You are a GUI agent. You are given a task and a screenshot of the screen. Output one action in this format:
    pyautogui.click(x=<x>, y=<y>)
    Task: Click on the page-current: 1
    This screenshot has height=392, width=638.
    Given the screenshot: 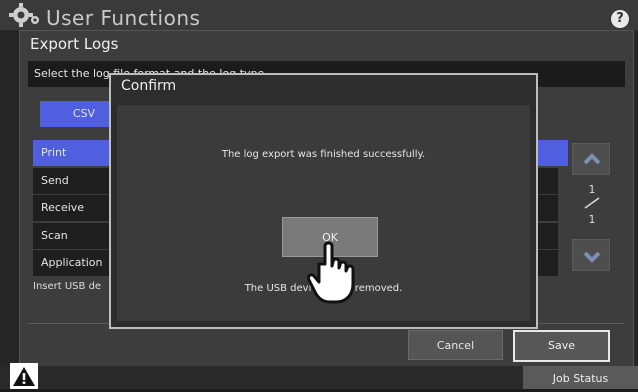 What is the action you would take?
    pyautogui.click(x=592, y=189)
    